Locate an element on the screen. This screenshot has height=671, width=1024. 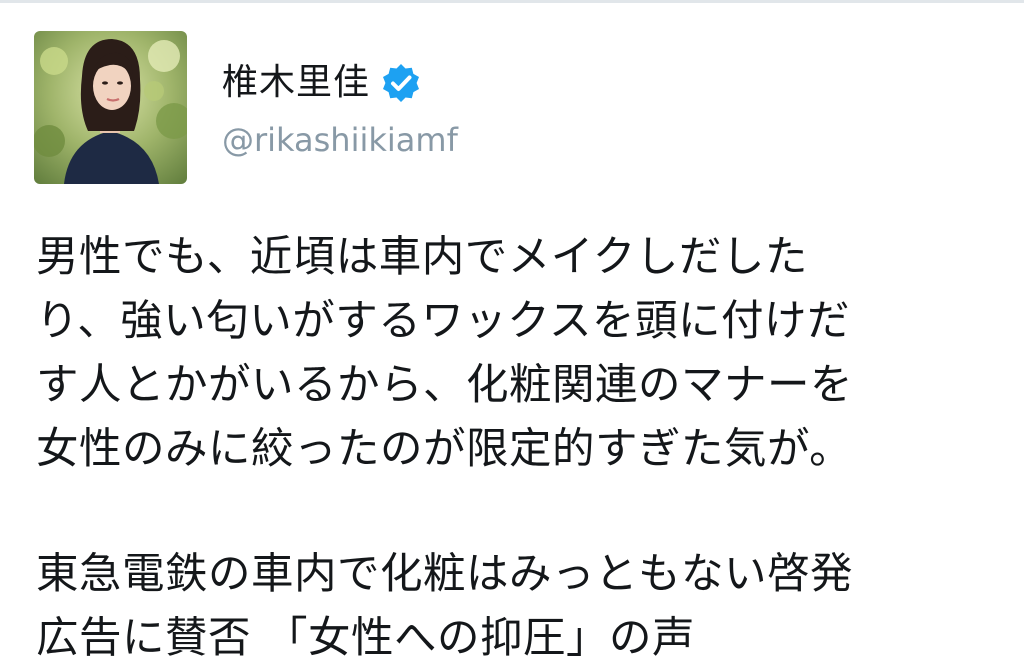
avatar is located at coordinates (110, 107).